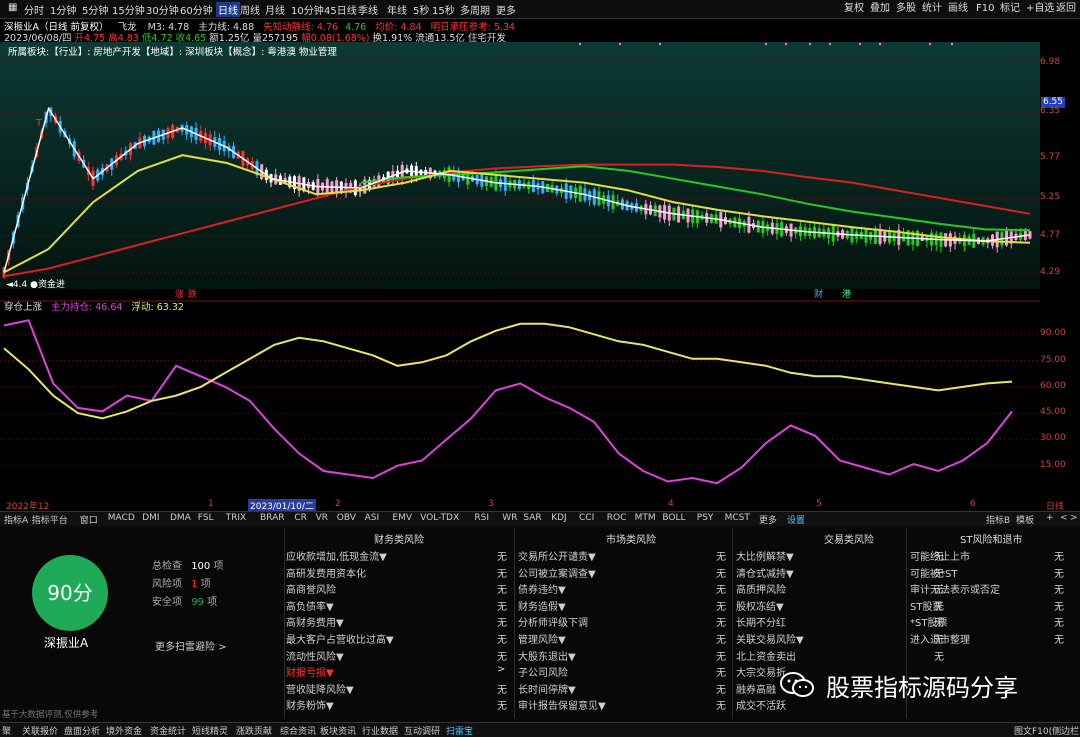 Image resolution: width=1080 pixels, height=737 pixels. I want to click on period-0: 分时, so click(34, 9).